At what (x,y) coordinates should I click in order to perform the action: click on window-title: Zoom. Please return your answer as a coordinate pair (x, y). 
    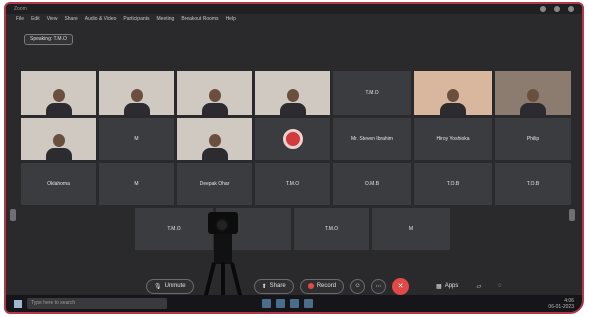
    Looking at the image, I should click on (20, 9).